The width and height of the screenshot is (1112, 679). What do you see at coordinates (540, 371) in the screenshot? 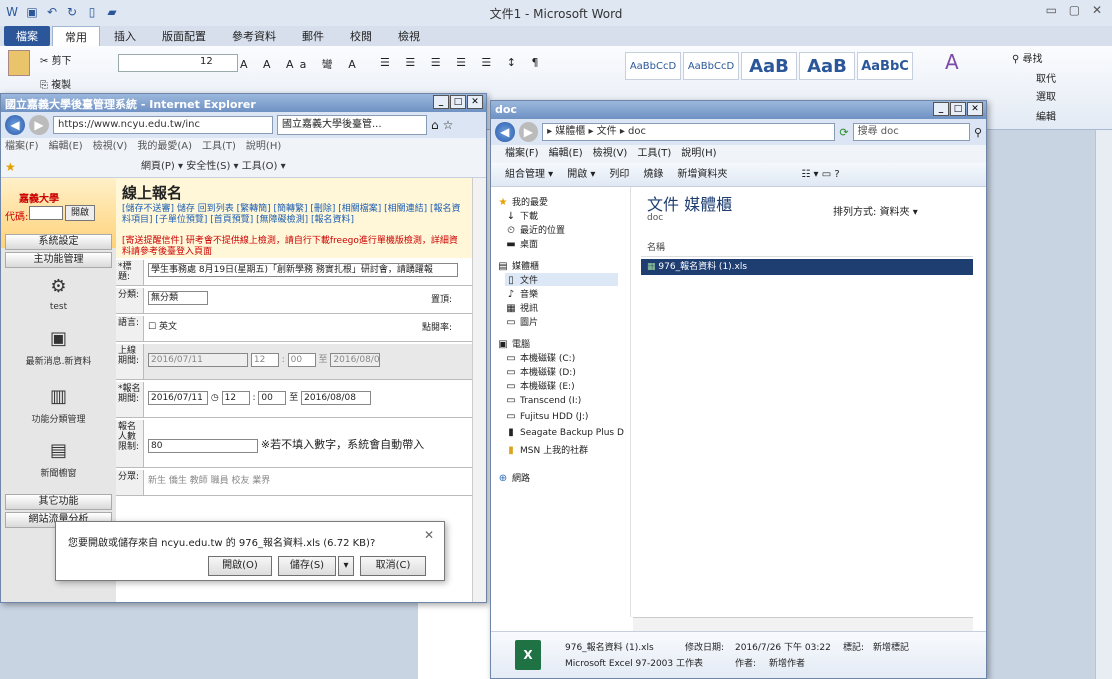
I see `tree-drive-d: ▭ 本機磁碟 (D:)` at bounding box center [540, 371].